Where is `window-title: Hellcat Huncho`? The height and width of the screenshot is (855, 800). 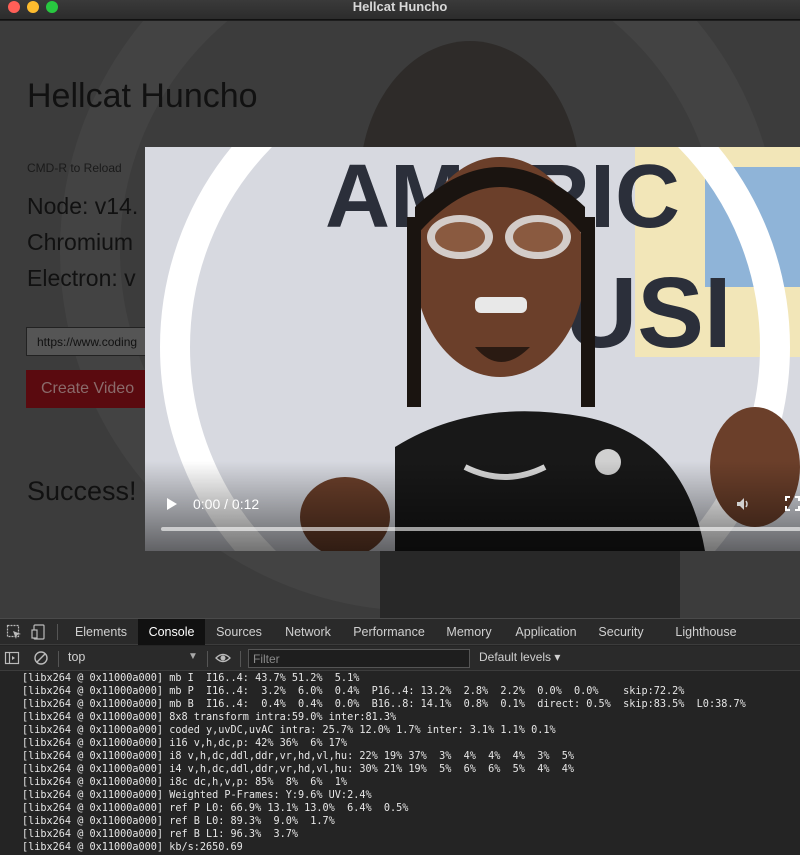
window-title: Hellcat Huncho is located at coordinates (400, 7).